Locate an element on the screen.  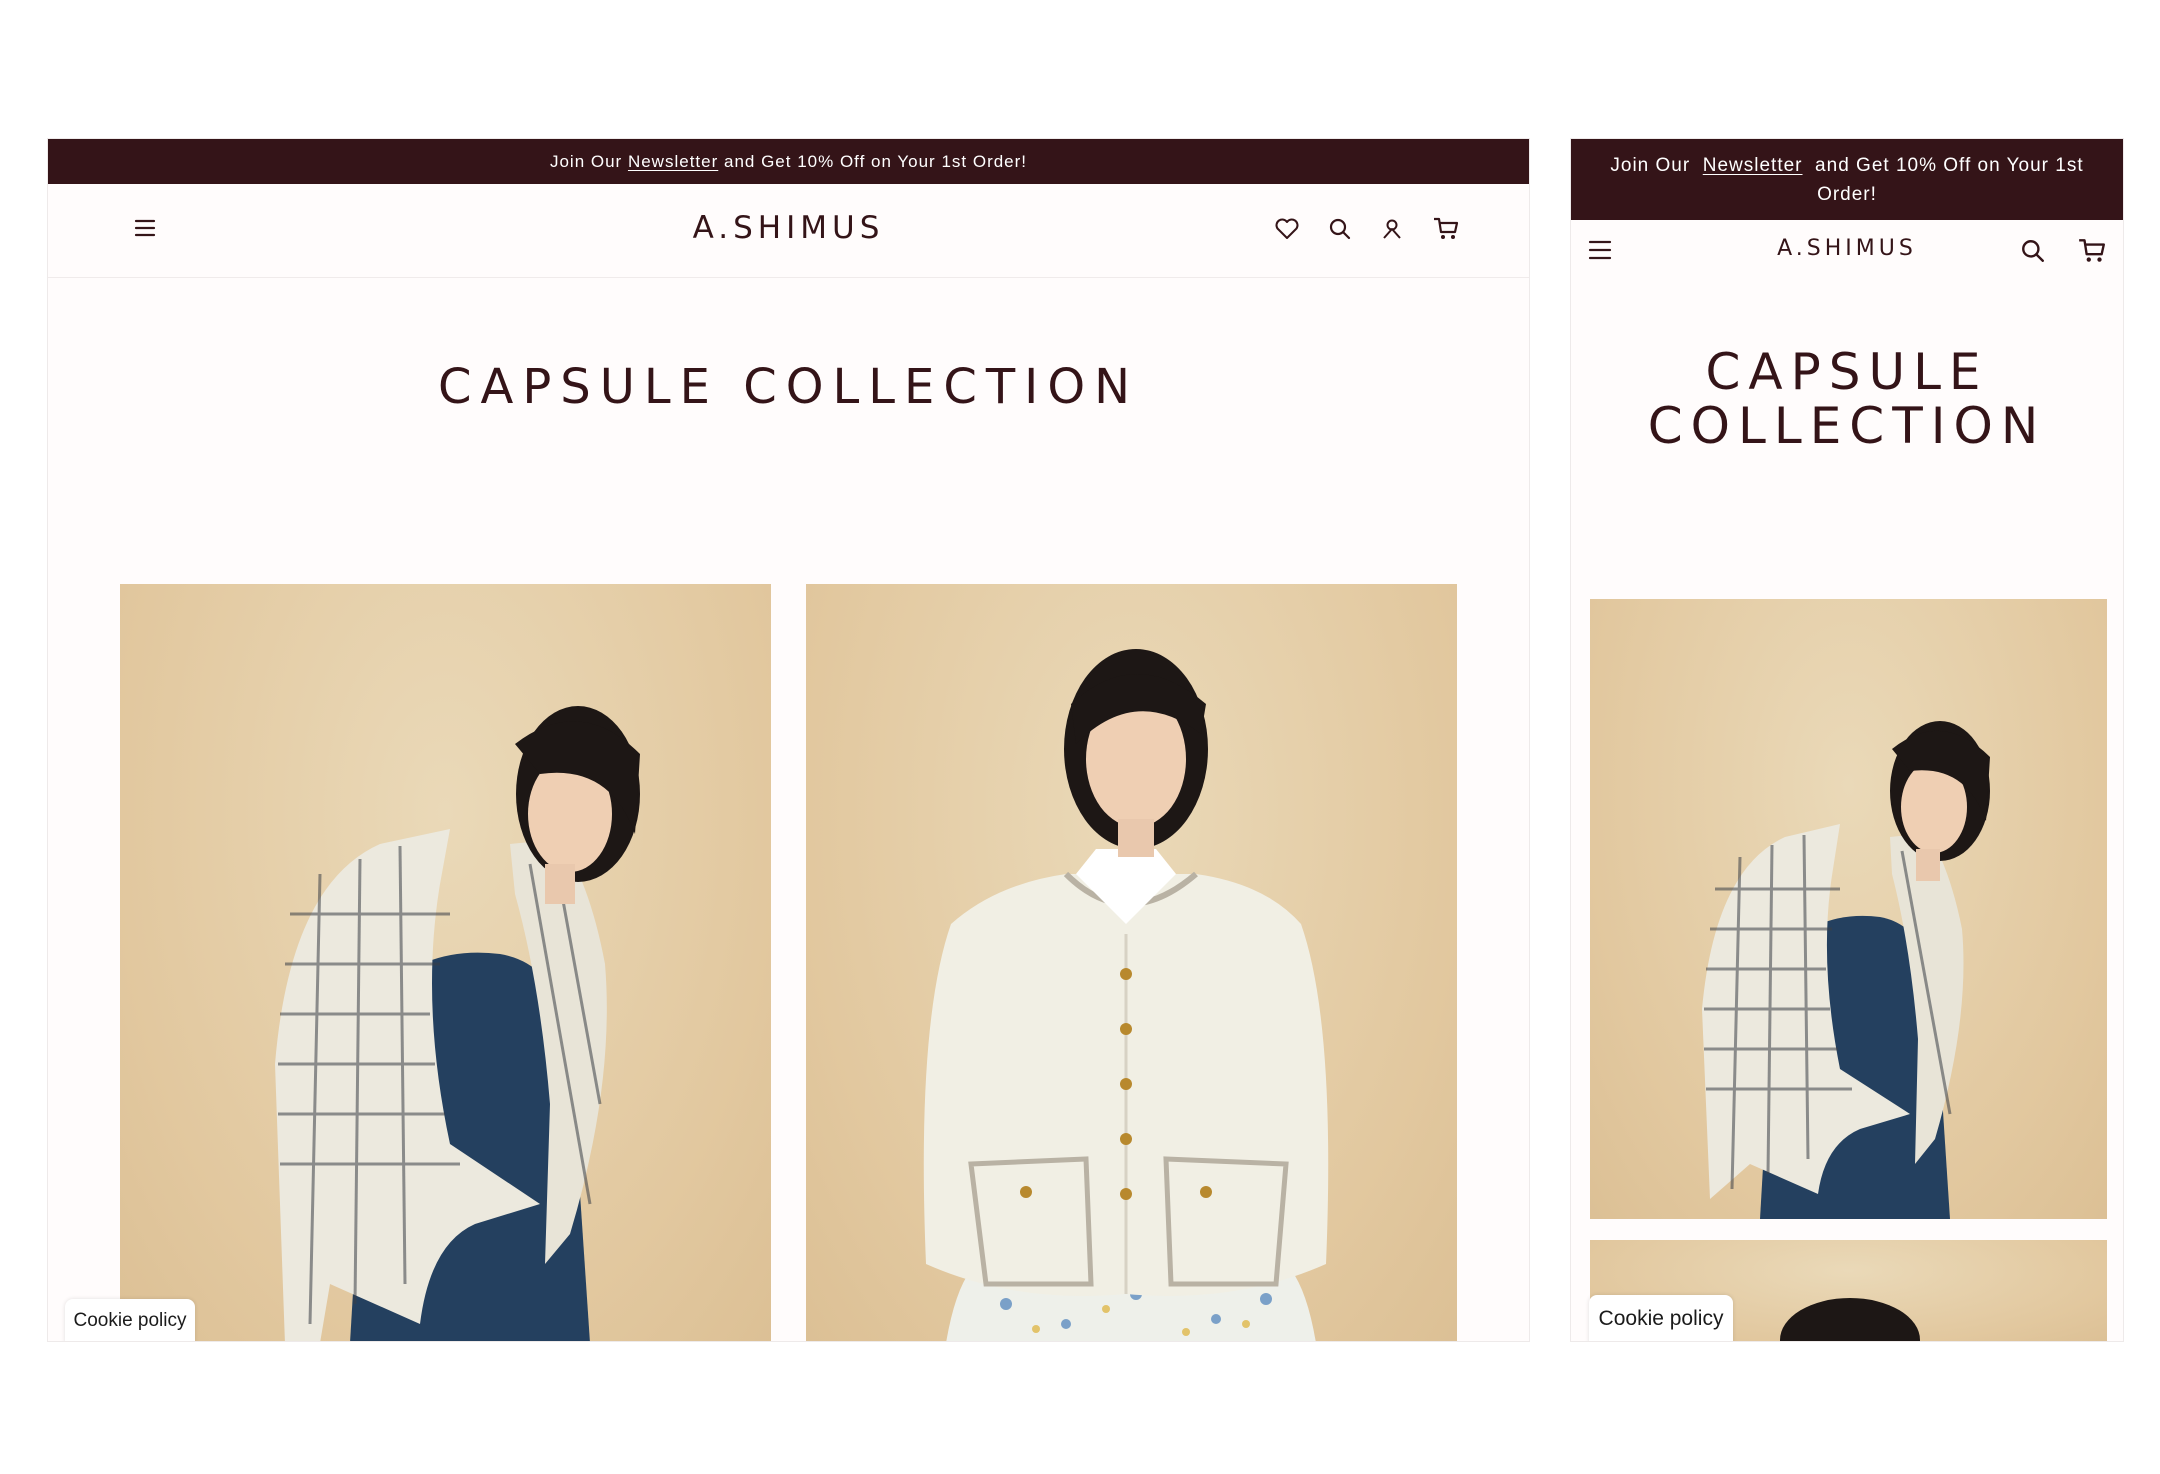
heart-icon is located at coordinates (1287, 229).